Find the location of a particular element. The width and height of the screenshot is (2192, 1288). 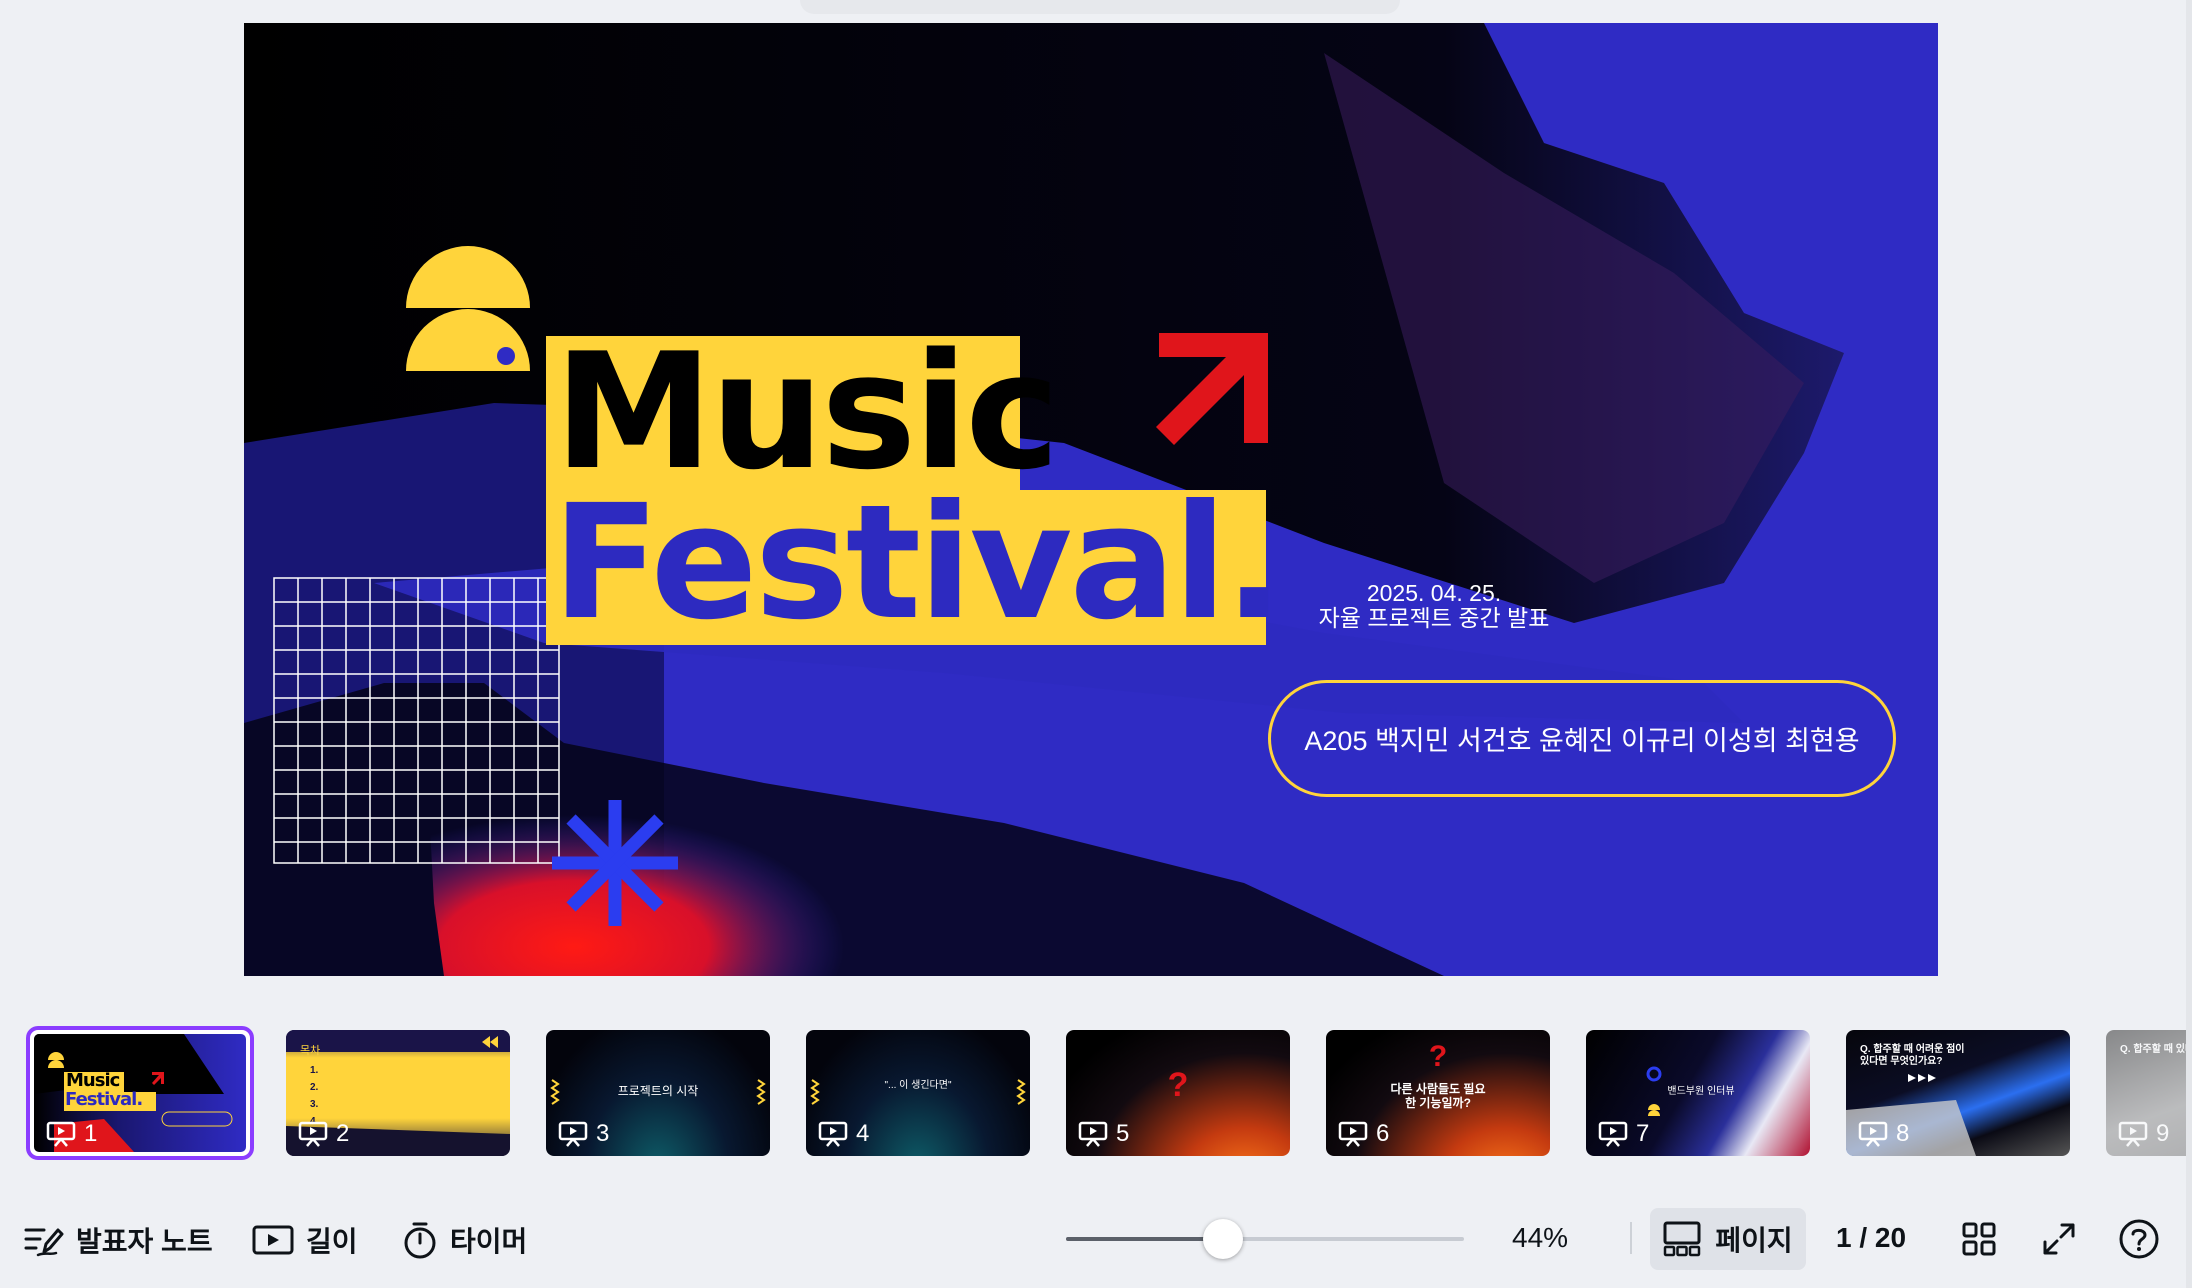

timer-icon is located at coordinates (420, 1240).